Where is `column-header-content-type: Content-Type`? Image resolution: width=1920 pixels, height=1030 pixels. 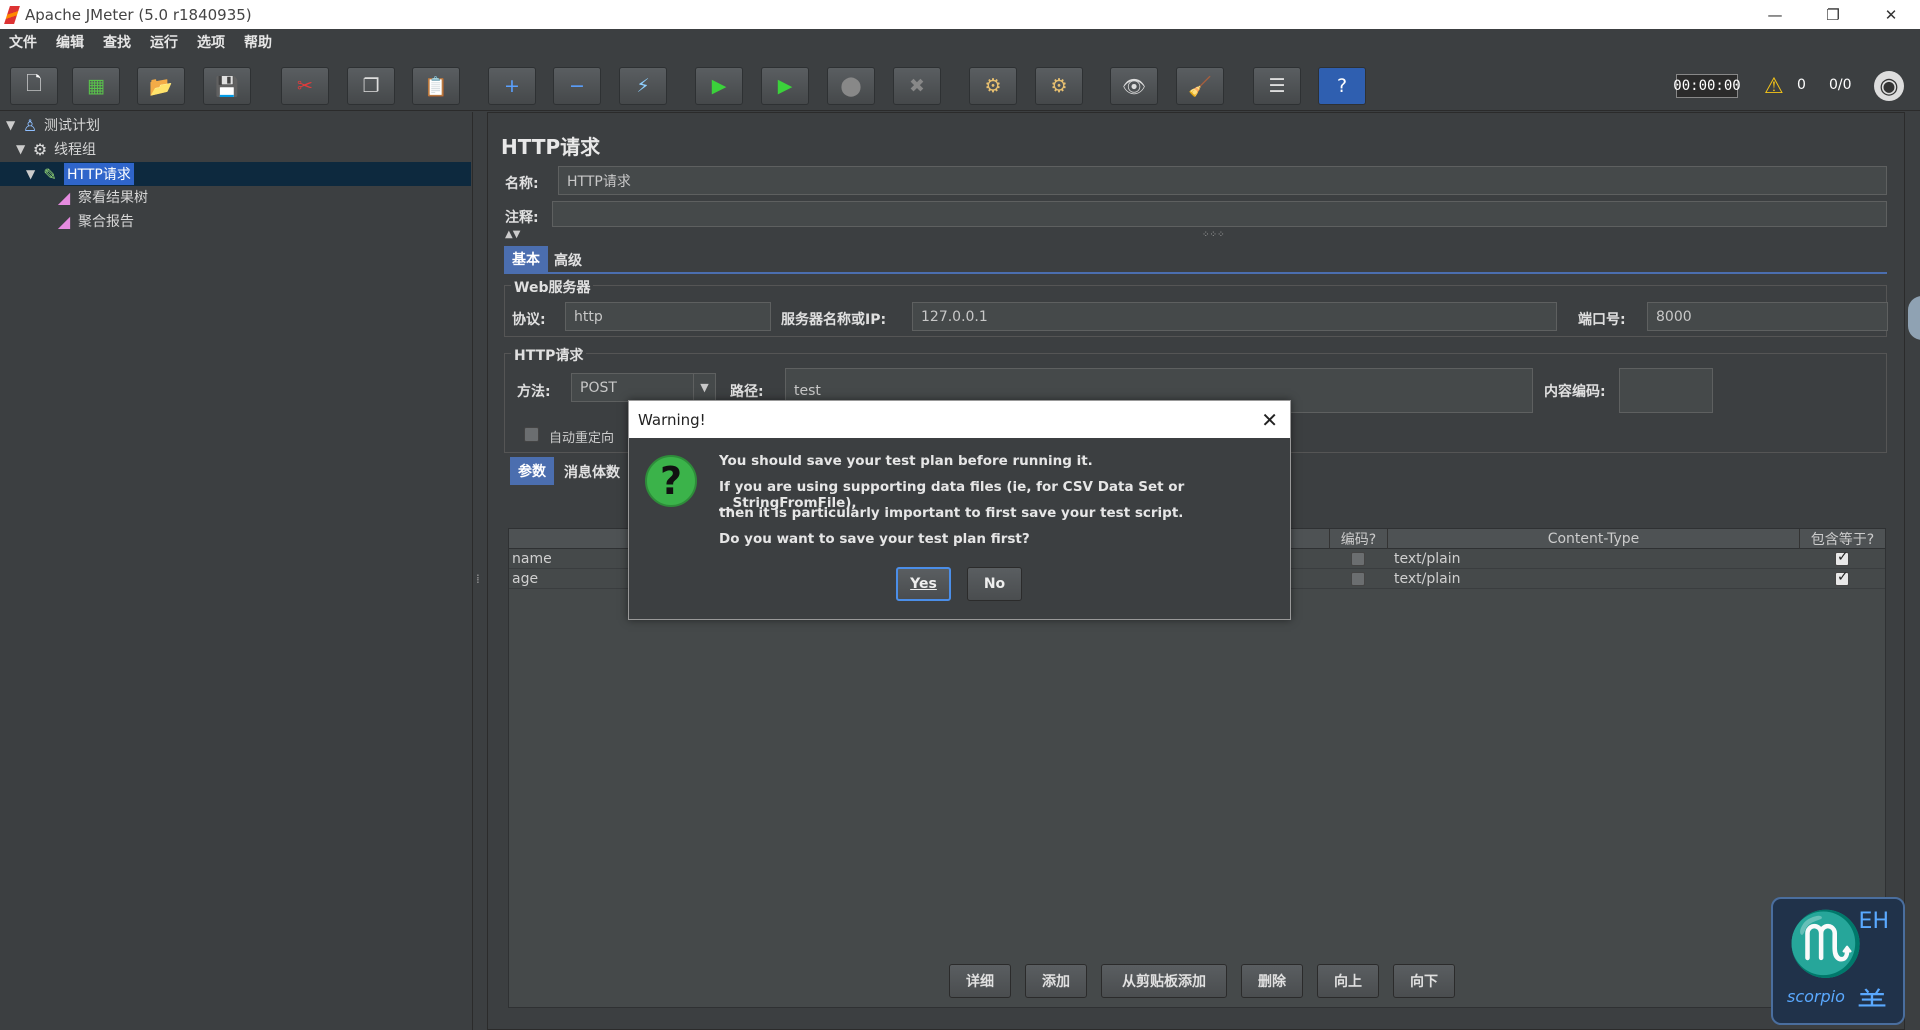 column-header-content-type: Content-Type is located at coordinates (1593, 539).